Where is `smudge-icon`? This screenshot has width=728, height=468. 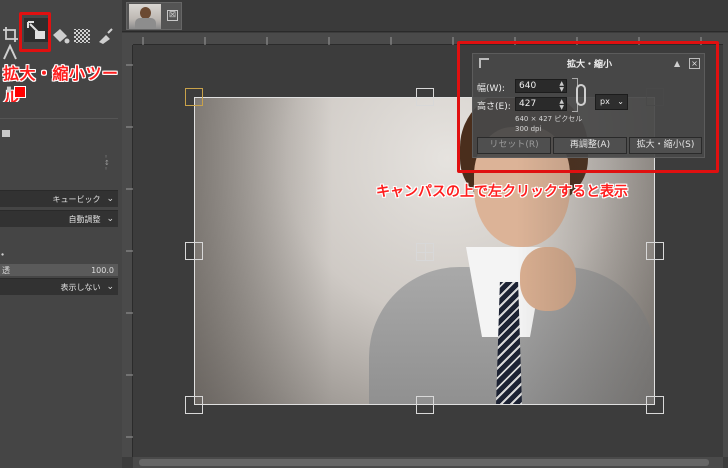
smudge-icon is located at coordinates (106, 37).